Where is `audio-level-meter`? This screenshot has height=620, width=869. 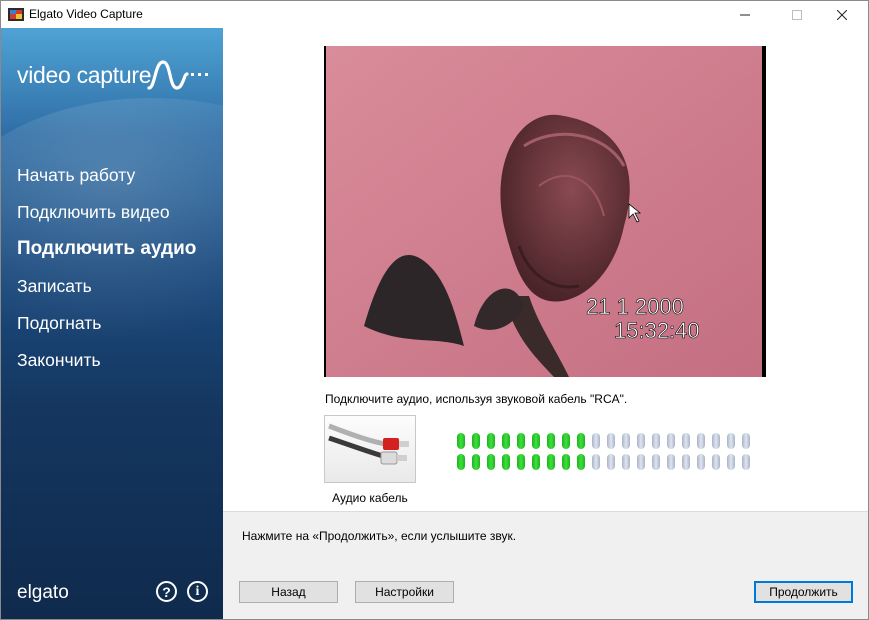 audio-level-meter is located at coordinates (603, 454).